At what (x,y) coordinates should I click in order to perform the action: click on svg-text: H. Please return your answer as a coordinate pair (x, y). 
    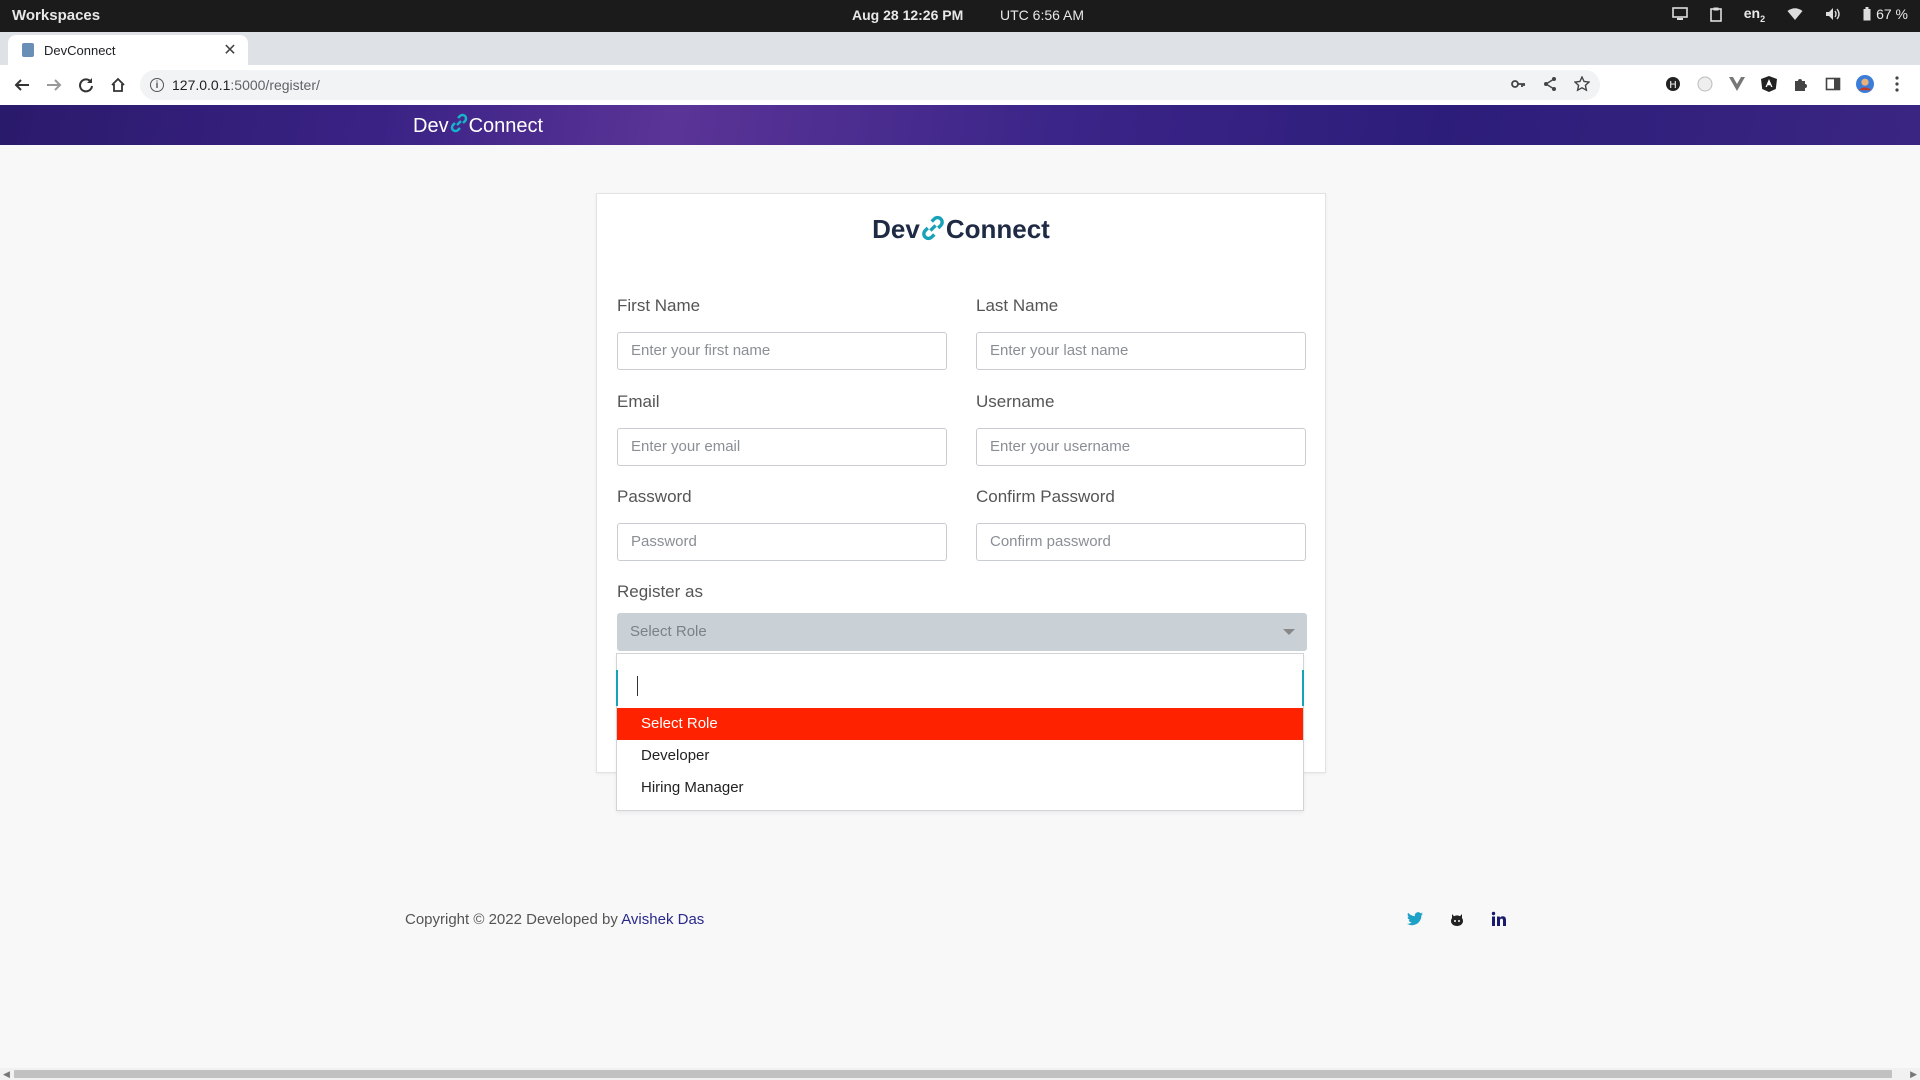
    Looking at the image, I should click on (1673, 85).